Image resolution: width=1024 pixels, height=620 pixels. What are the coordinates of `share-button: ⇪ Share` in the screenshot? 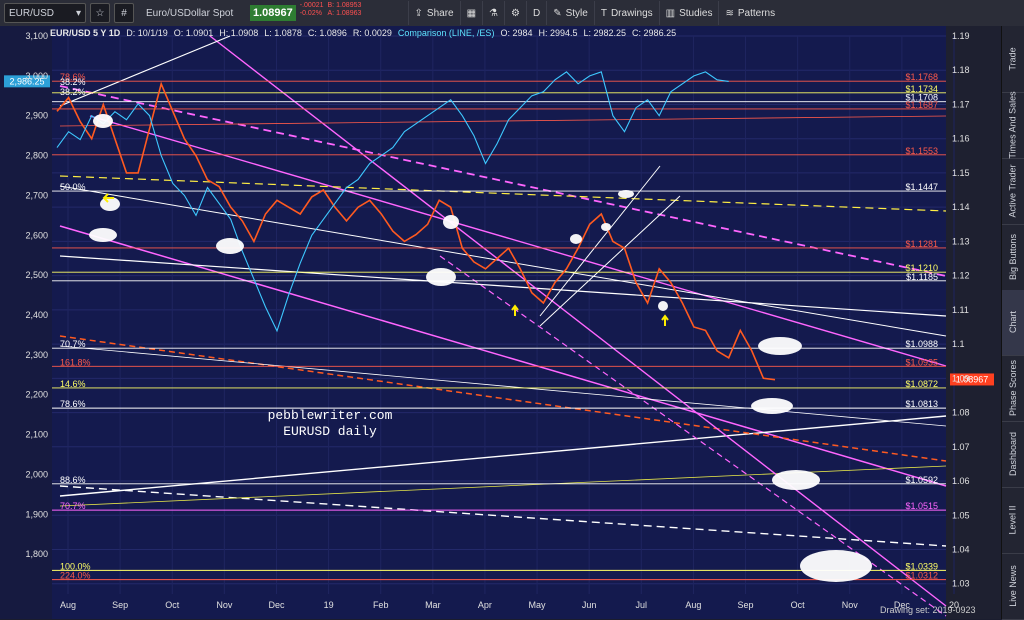 It's located at (433, 13).